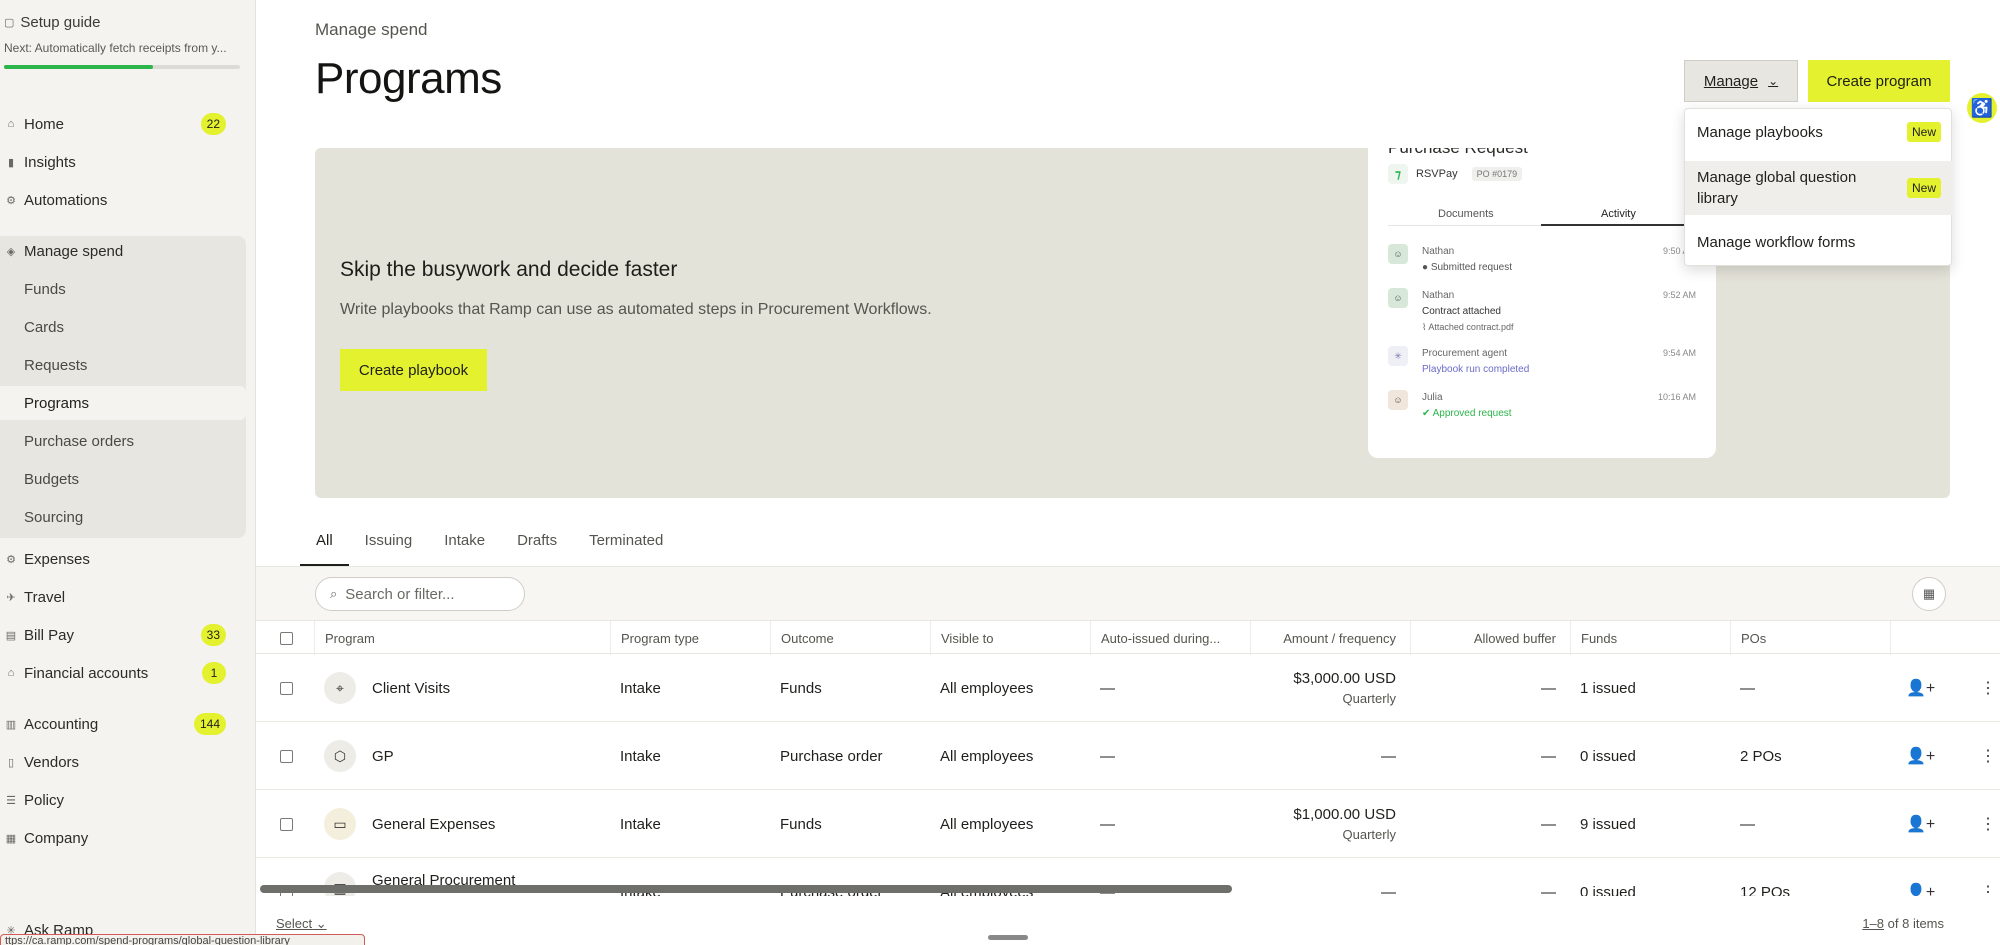 Image resolution: width=2000 pixels, height=945 pixels. What do you see at coordinates (1369, 834) in the screenshot?
I see `frequency-value: Quarterly` at bounding box center [1369, 834].